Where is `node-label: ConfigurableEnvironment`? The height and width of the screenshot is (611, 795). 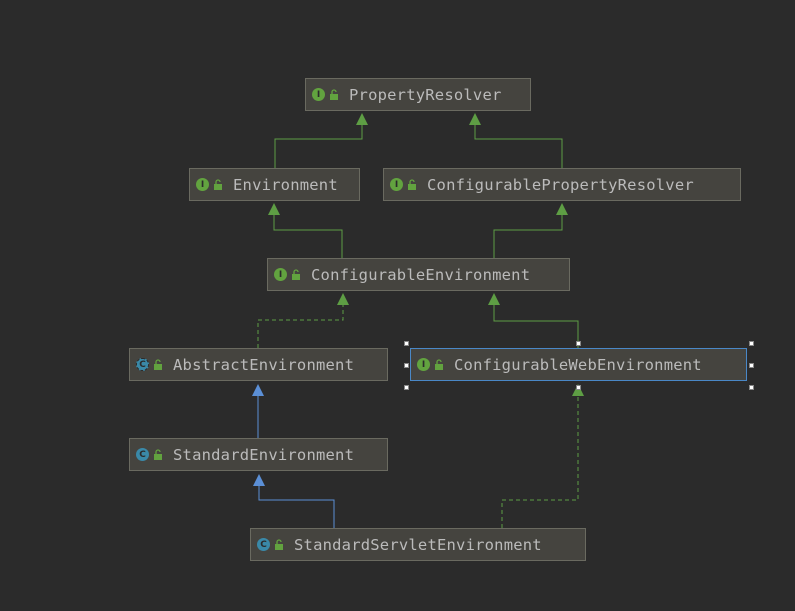 node-label: ConfigurableEnvironment is located at coordinates (421, 274).